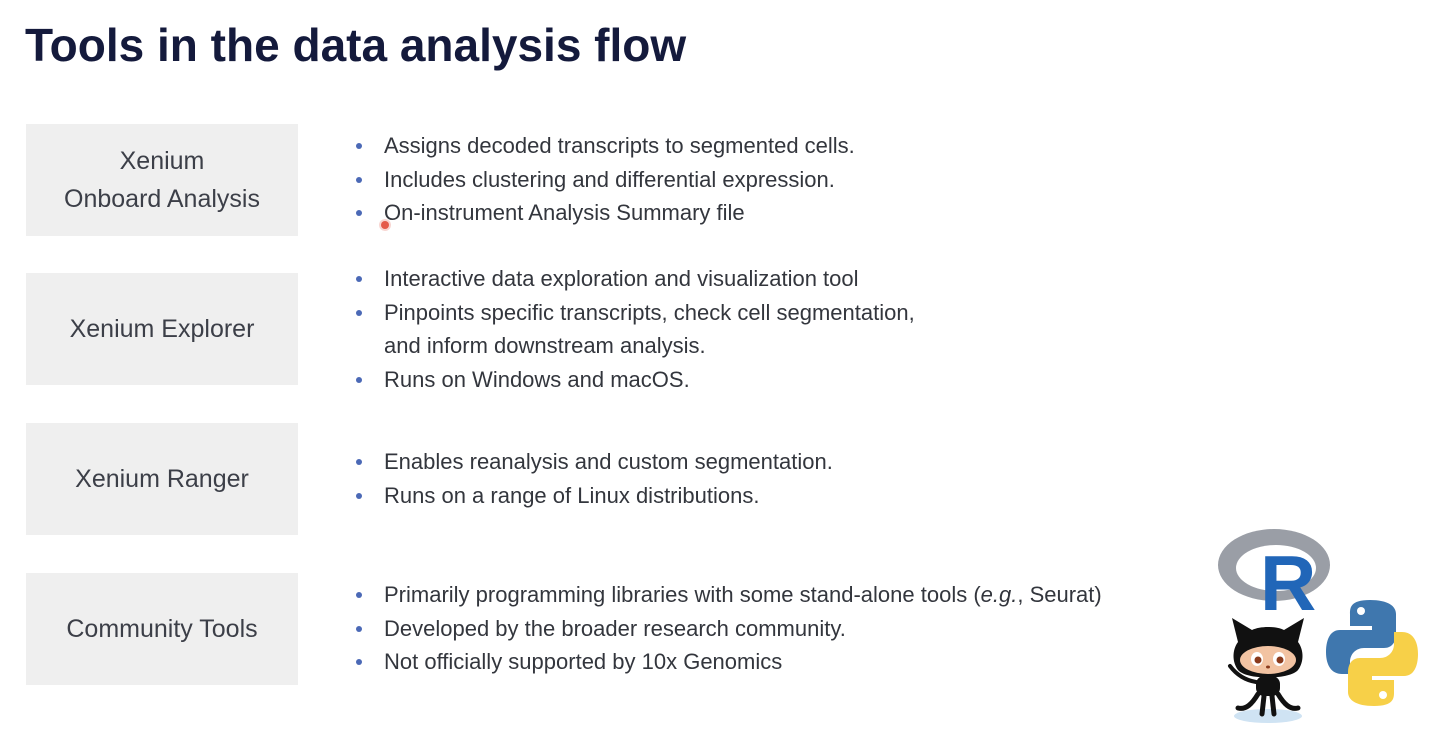 The height and width of the screenshot is (734, 1436). I want to click on list-item: Not officially supported by 10x Genomics, so click(728, 662).